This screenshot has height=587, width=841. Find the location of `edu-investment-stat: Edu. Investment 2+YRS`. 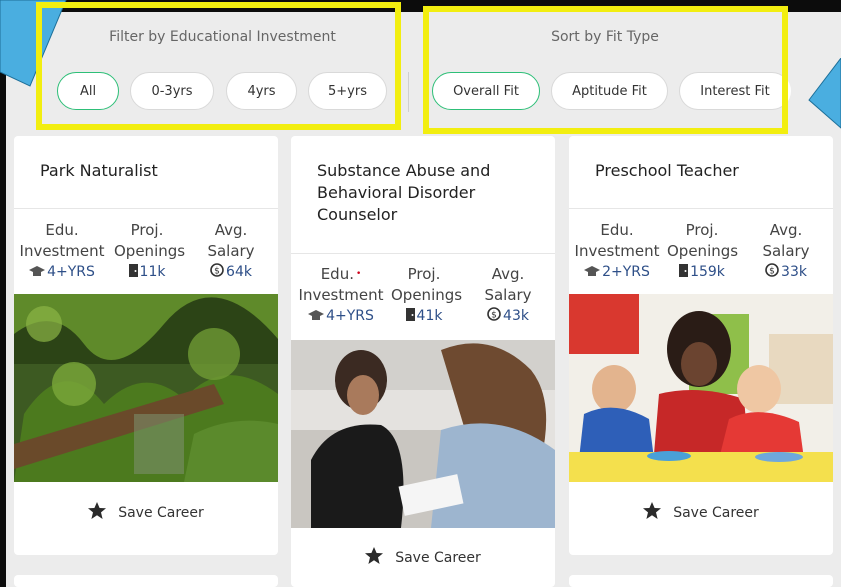

edu-investment-stat: Edu. Investment 2+YRS is located at coordinates (617, 250).